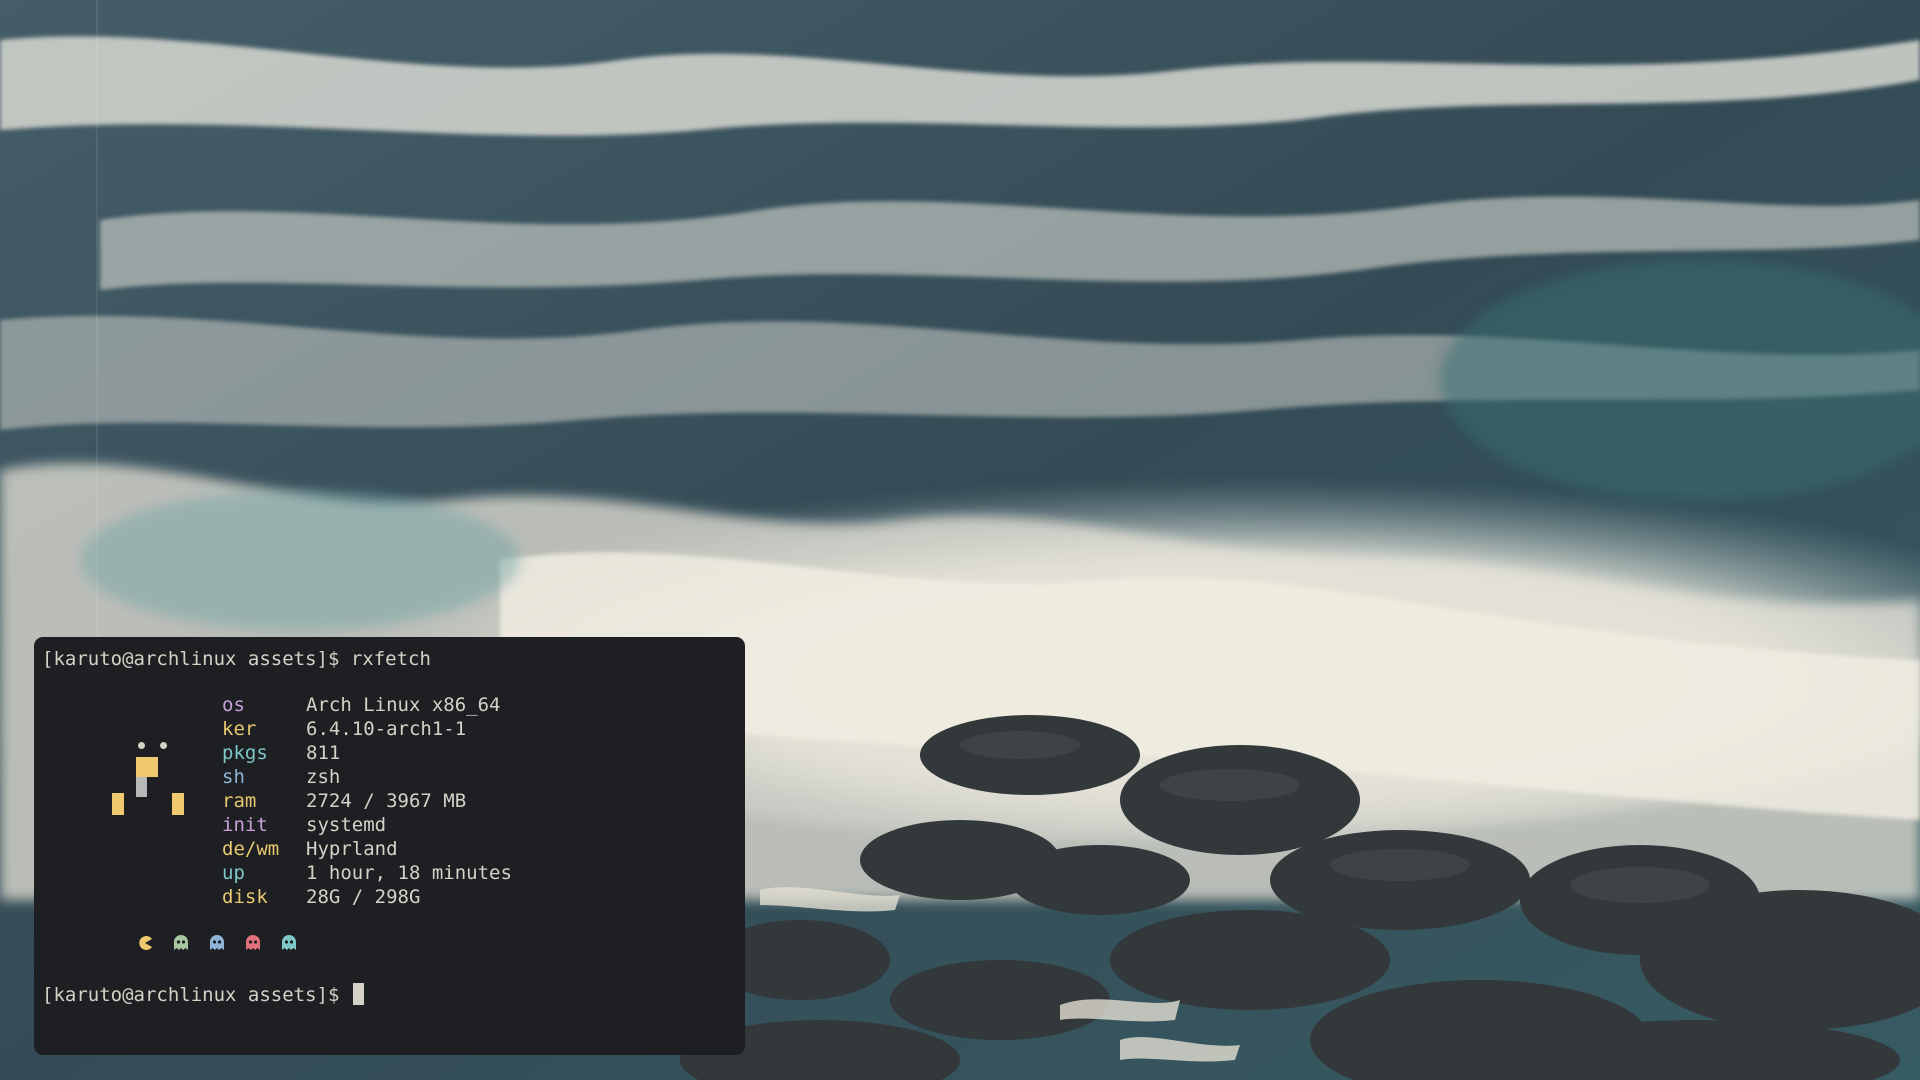  Describe the element at coordinates (346, 825) in the screenshot. I see `info-value: systemd` at that location.